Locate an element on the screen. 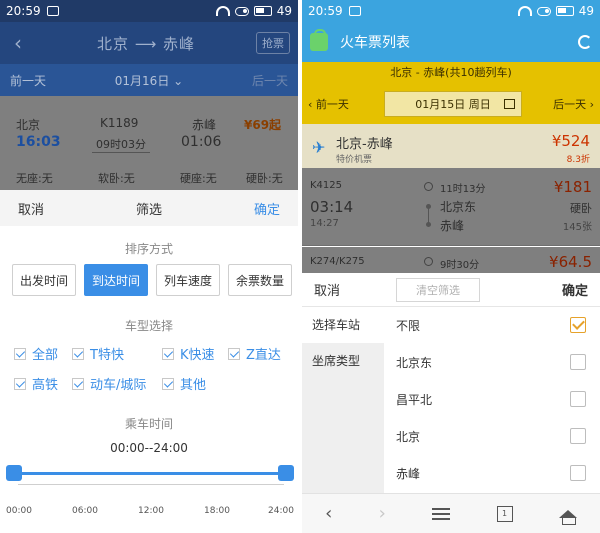 This screenshot has height=533, width=600. route-to: 赤峰 is located at coordinates (179, 43).